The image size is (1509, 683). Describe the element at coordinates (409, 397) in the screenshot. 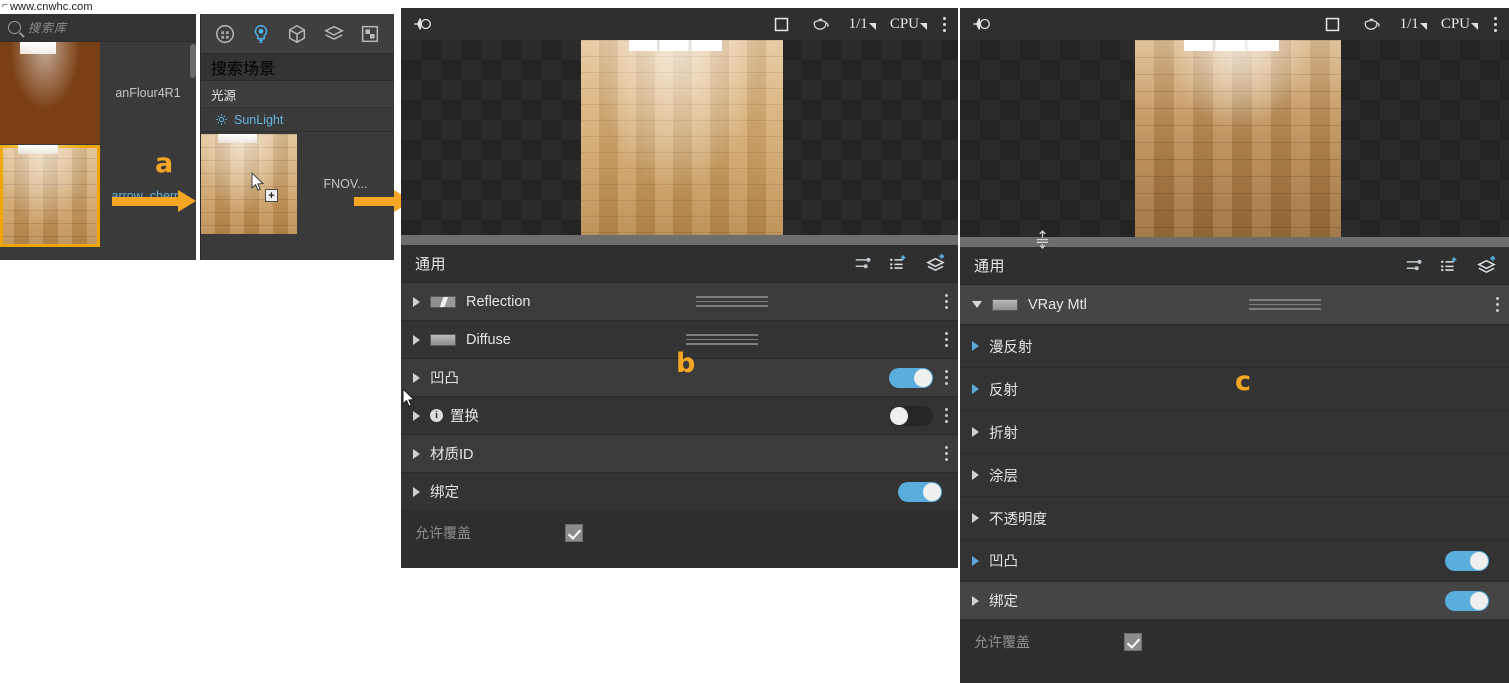

I see `mouse-cursor-icon` at that location.